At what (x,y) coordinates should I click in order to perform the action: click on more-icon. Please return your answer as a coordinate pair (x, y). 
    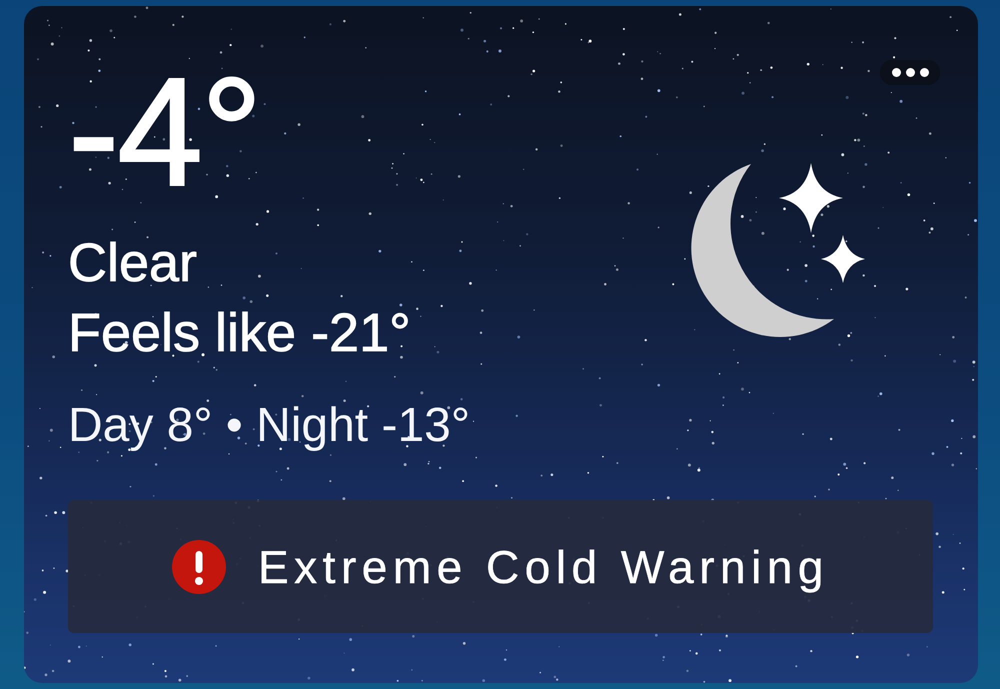
    Looking at the image, I should click on (910, 72).